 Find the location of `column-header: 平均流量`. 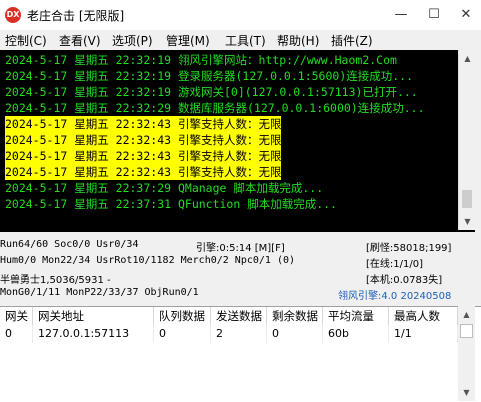

column-header: 平均流量 is located at coordinates (356, 316).